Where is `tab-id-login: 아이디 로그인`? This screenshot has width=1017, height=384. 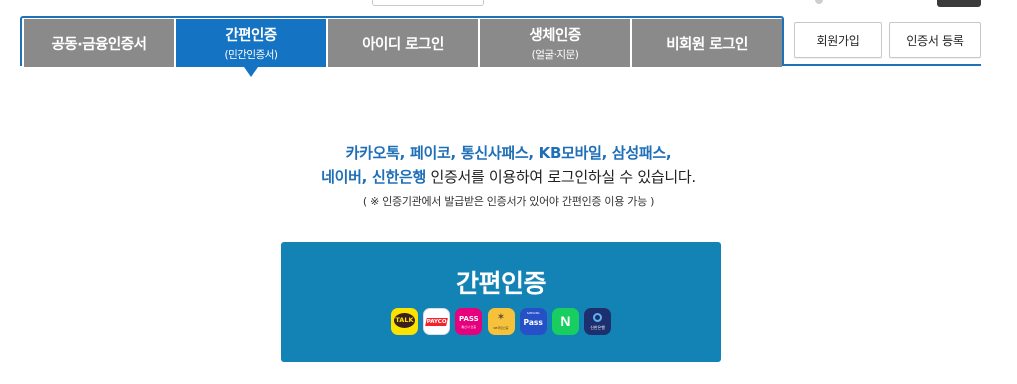
tab-id-login: 아이디 로그인 is located at coordinates (403, 43).